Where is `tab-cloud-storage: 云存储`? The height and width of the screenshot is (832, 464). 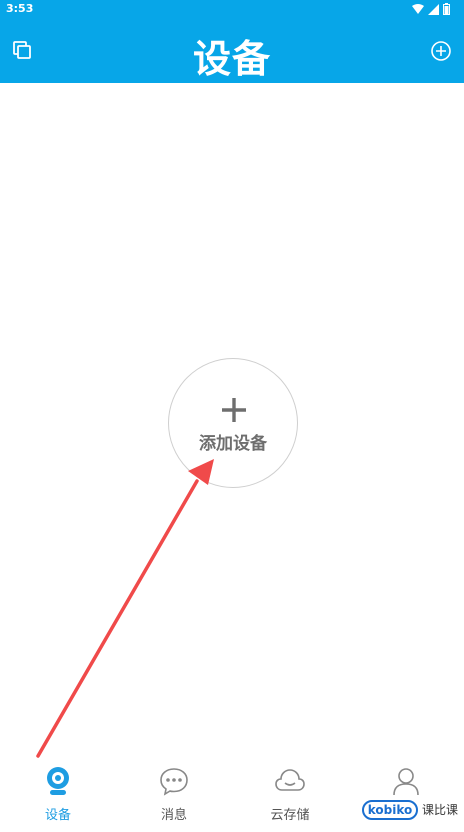 tab-cloud-storage: 云存储 is located at coordinates (290, 796).